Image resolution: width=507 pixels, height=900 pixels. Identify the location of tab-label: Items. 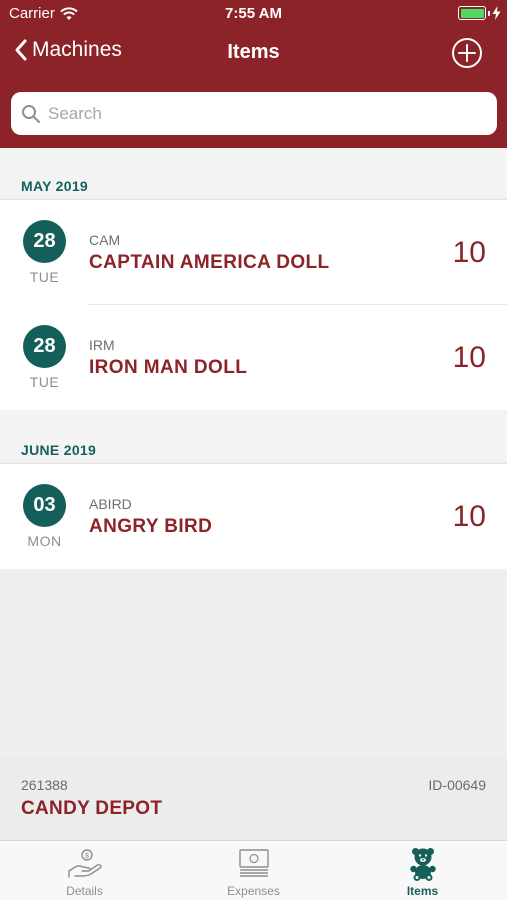
(422, 891).